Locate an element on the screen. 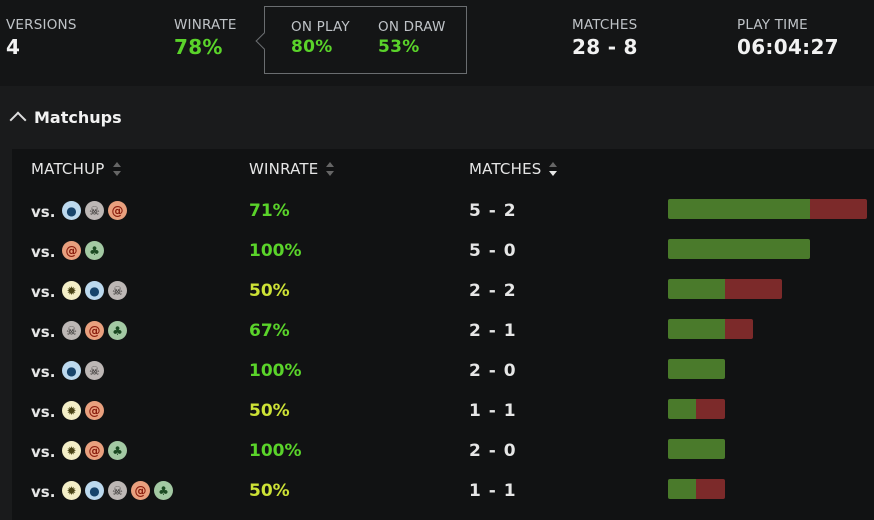 Image resolution: width=874 pixels, height=520 pixels. mana-icons: ✹ @ ♣ is located at coordinates (96, 451).